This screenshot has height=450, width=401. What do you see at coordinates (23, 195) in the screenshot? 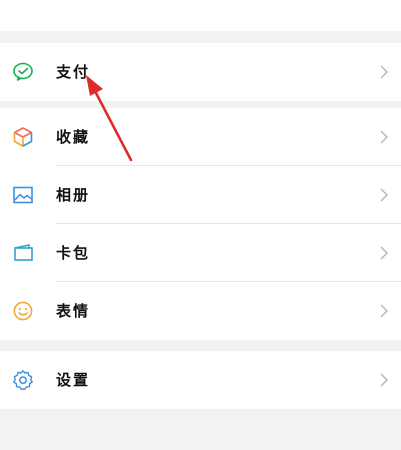
I see `album-icon` at bounding box center [23, 195].